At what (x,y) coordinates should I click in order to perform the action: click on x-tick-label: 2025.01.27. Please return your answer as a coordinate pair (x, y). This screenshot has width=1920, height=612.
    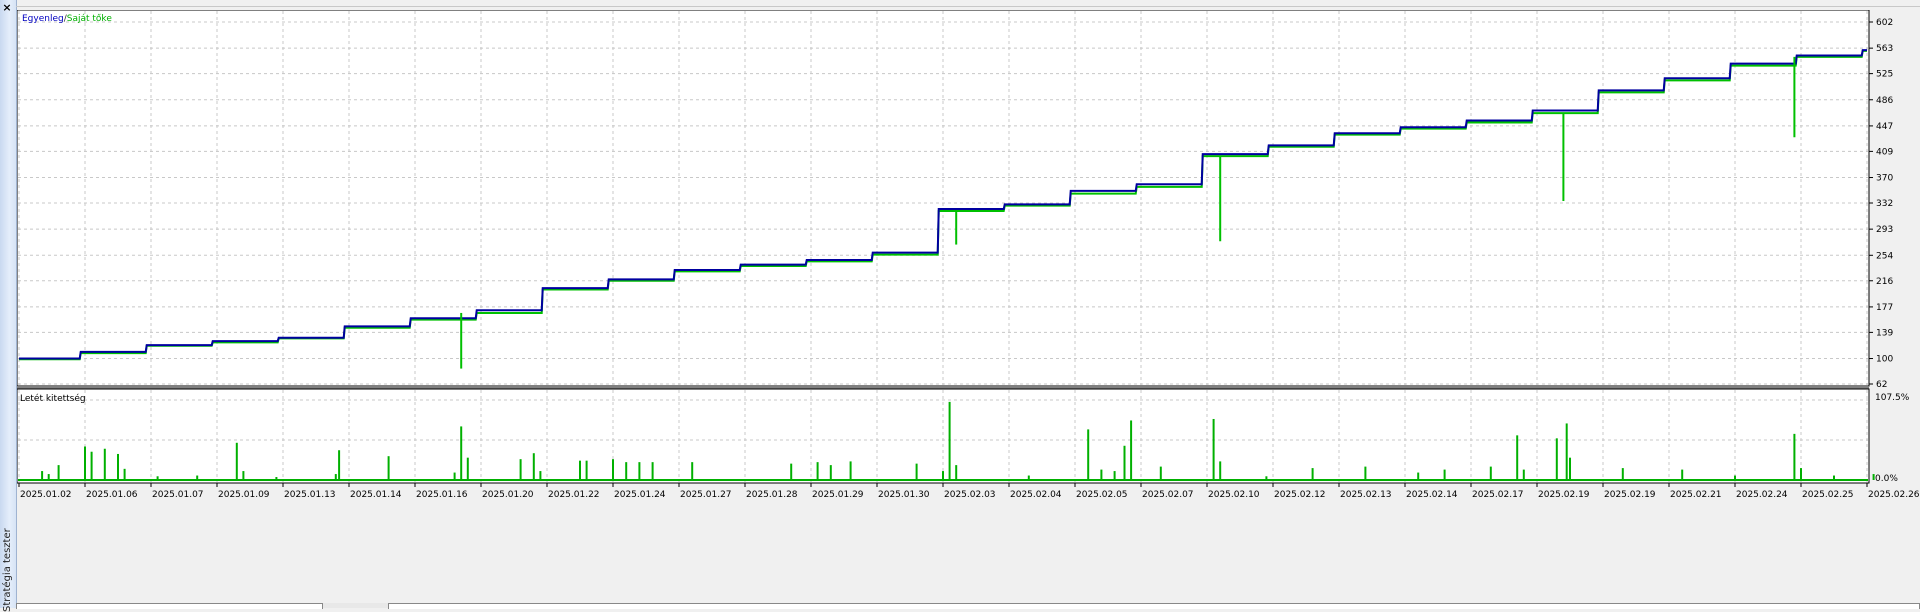
    Looking at the image, I should click on (706, 495).